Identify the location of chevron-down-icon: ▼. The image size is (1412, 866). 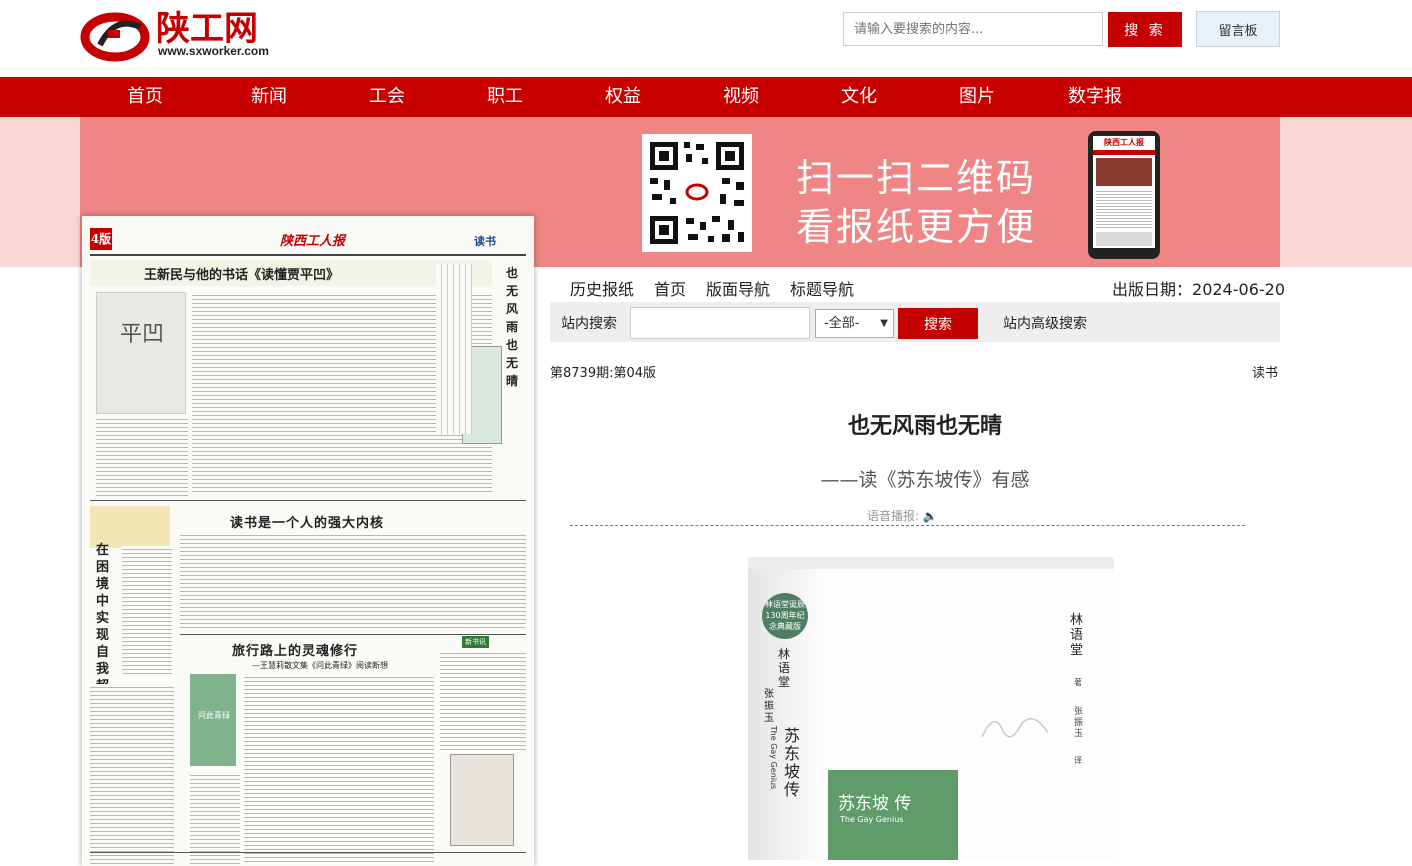
(884, 323).